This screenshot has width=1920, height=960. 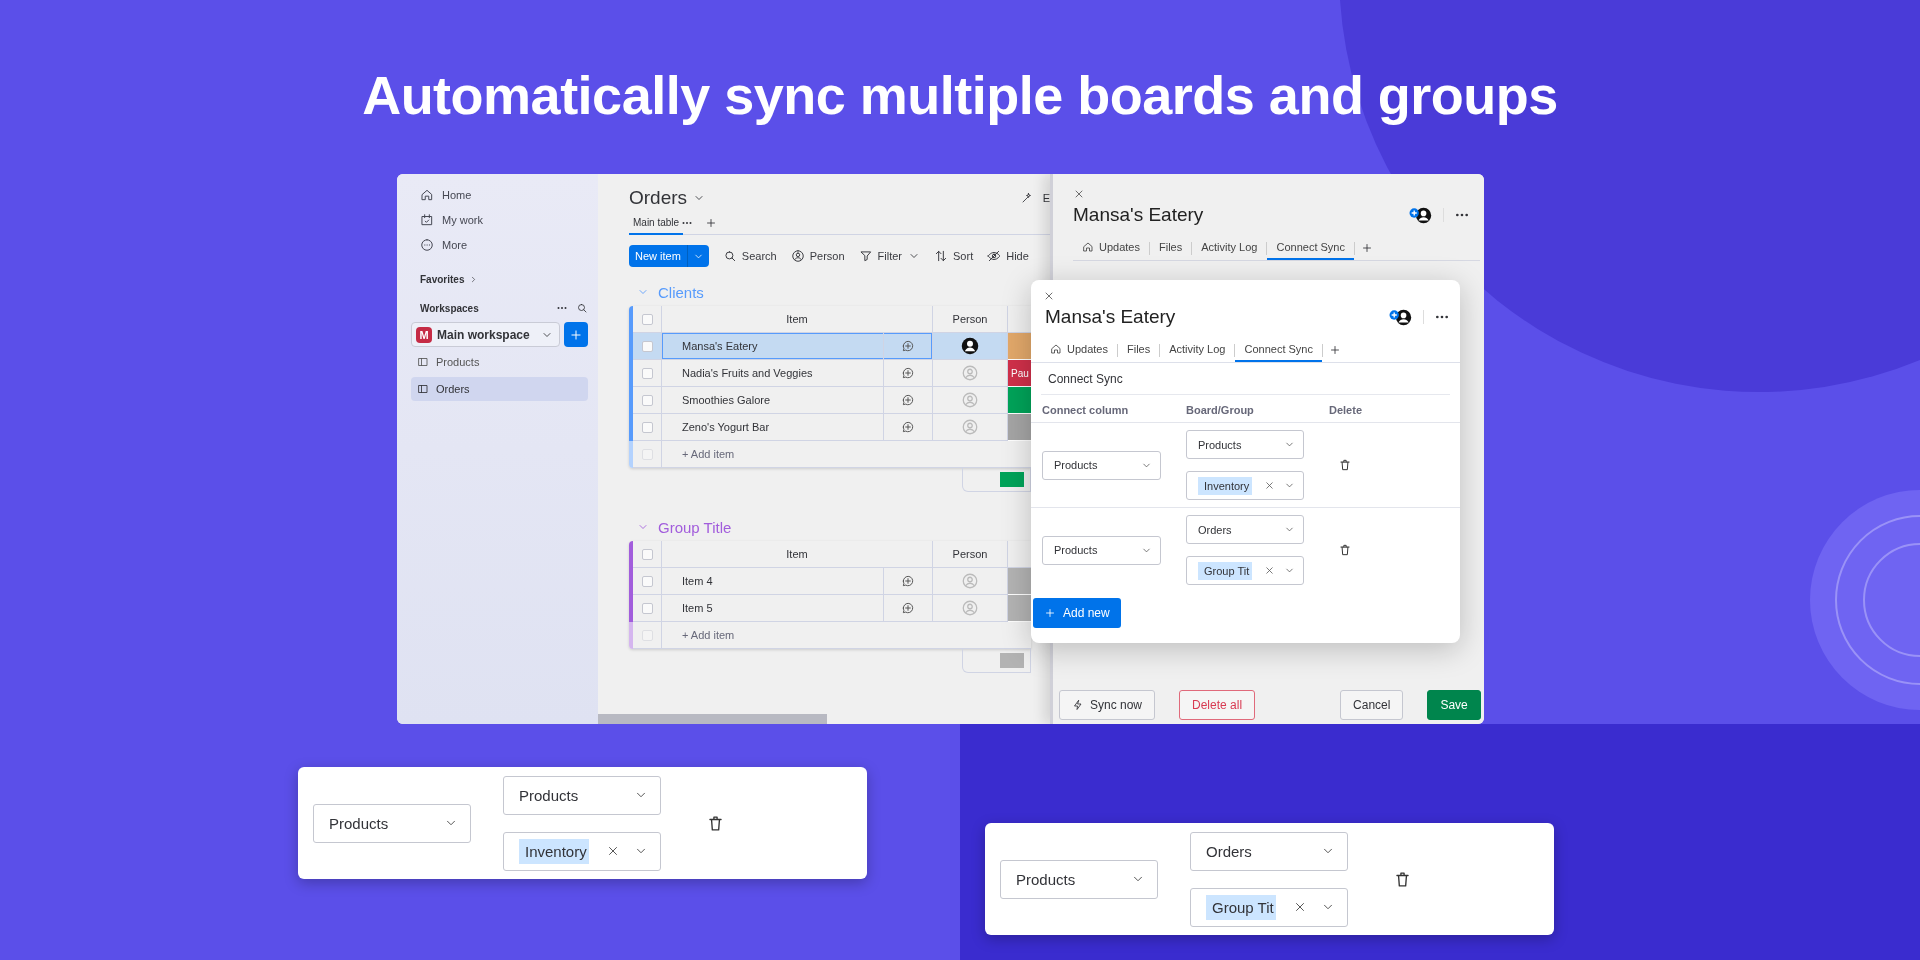 I want to click on column-header: Delete, so click(x=1346, y=410).